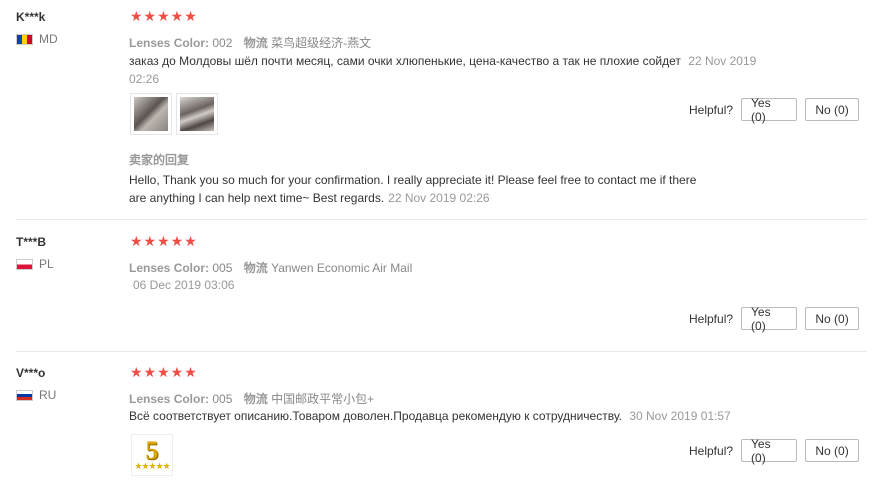  What do you see at coordinates (152, 465) in the screenshot?
I see `five-star-badge-stars-icon: ★★★★★` at bounding box center [152, 465].